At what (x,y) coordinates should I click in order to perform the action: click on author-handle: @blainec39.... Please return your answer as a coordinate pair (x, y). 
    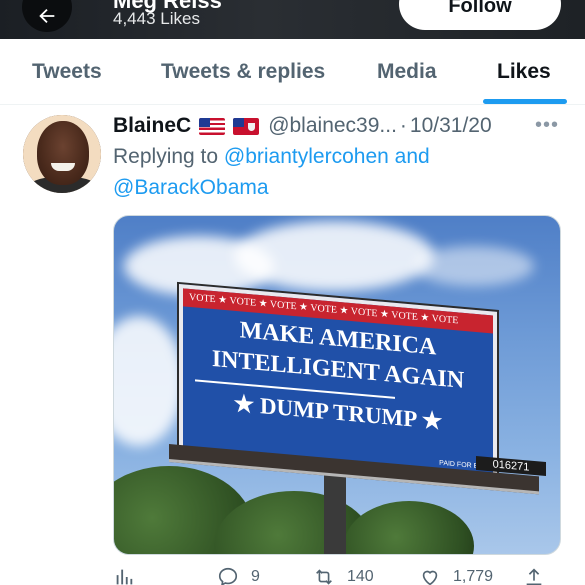
    Looking at the image, I should click on (332, 126).